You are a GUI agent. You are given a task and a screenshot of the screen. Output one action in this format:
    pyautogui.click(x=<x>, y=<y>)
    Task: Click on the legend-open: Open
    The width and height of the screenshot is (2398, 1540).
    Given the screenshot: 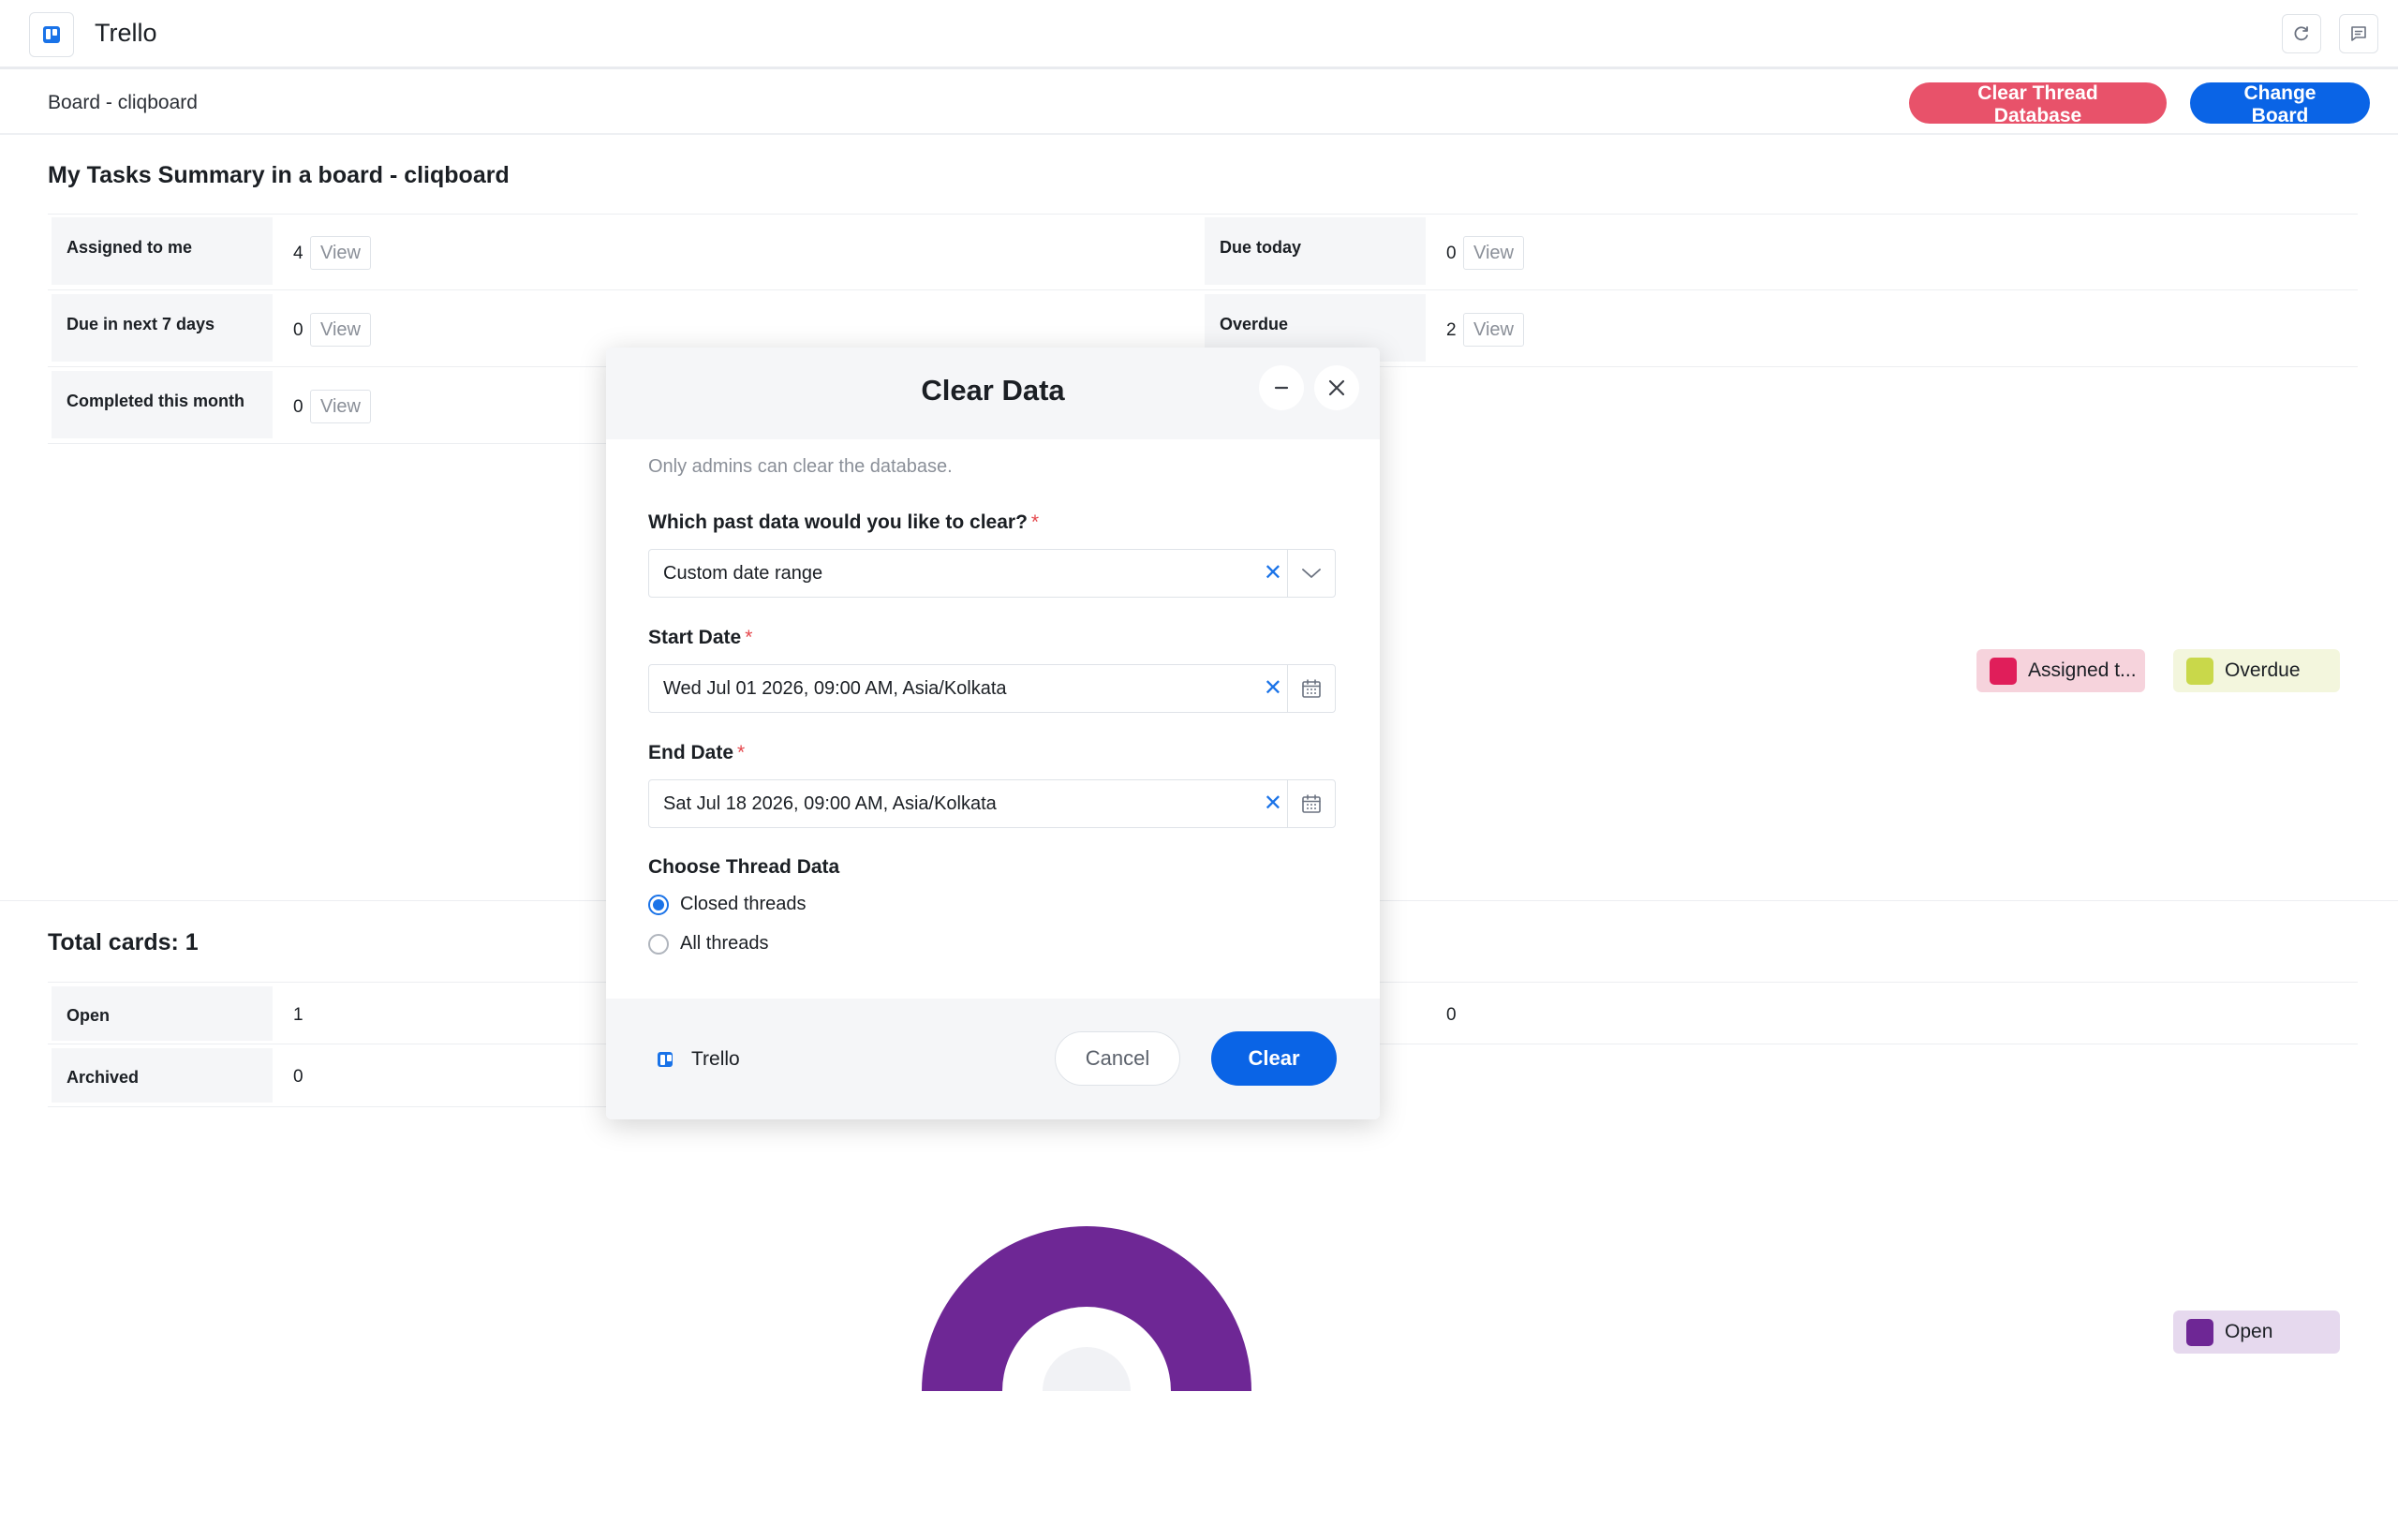 What is the action you would take?
    pyautogui.click(x=2256, y=1332)
    